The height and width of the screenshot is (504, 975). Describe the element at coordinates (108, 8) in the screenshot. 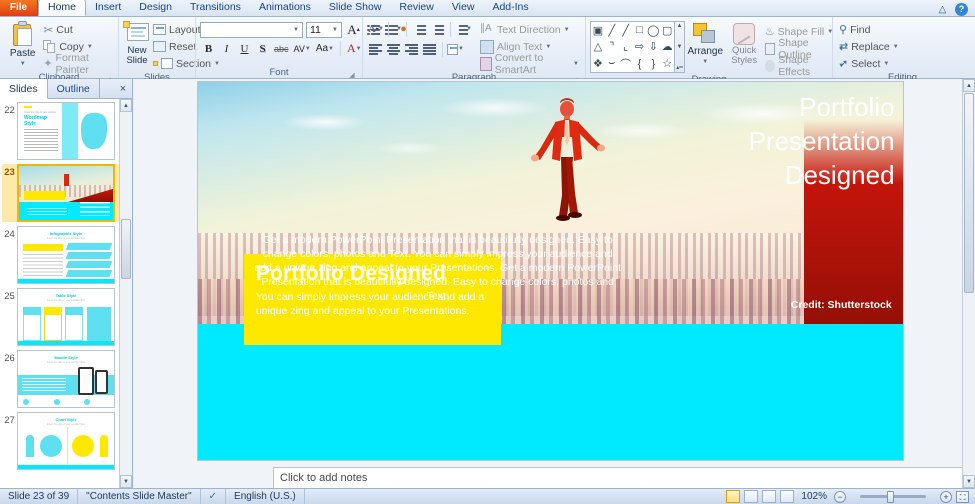

I see `tab-insert: Insert` at that location.